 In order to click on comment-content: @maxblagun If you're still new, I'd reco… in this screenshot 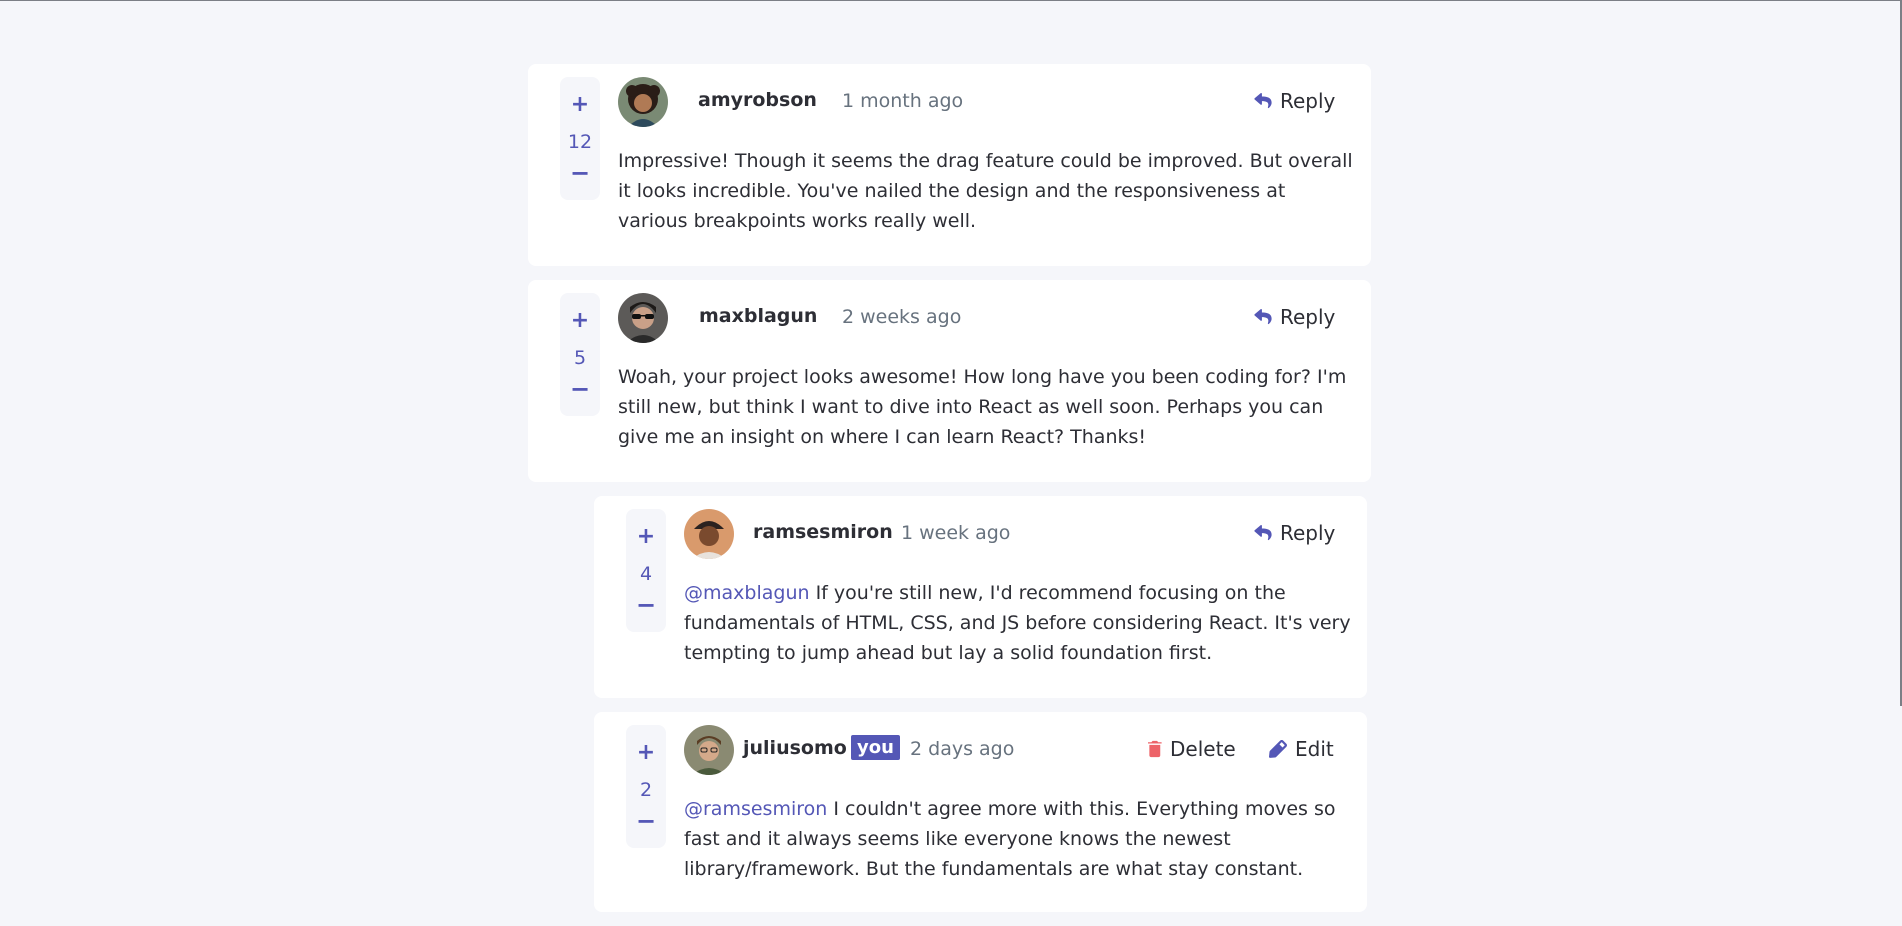, I will do `click(1024, 623)`.